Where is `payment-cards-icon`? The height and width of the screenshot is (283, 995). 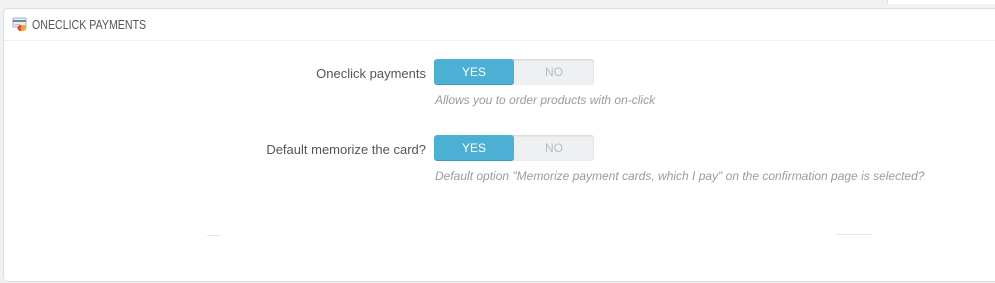
payment-cards-icon is located at coordinates (19, 24).